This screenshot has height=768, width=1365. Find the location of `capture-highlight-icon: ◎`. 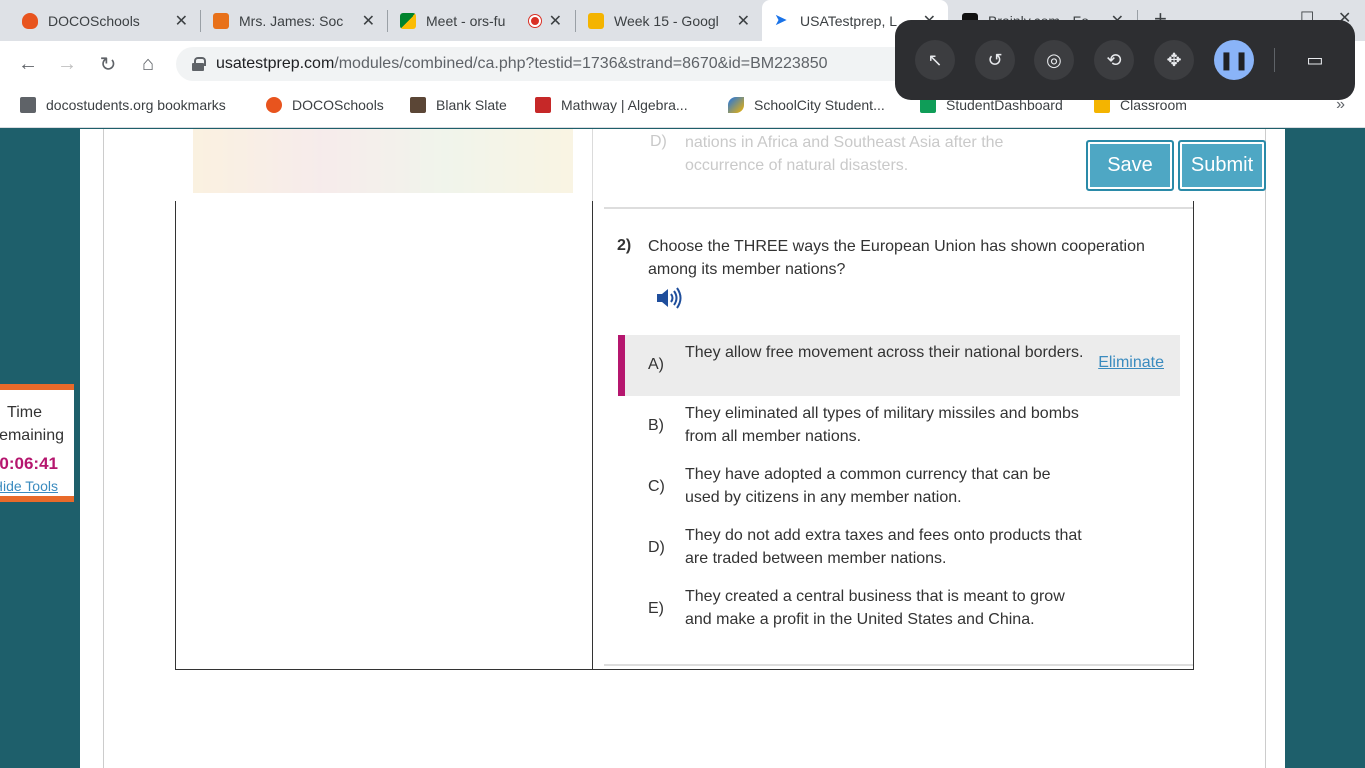

capture-highlight-icon: ◎ is located at coordinates (1054, 60).